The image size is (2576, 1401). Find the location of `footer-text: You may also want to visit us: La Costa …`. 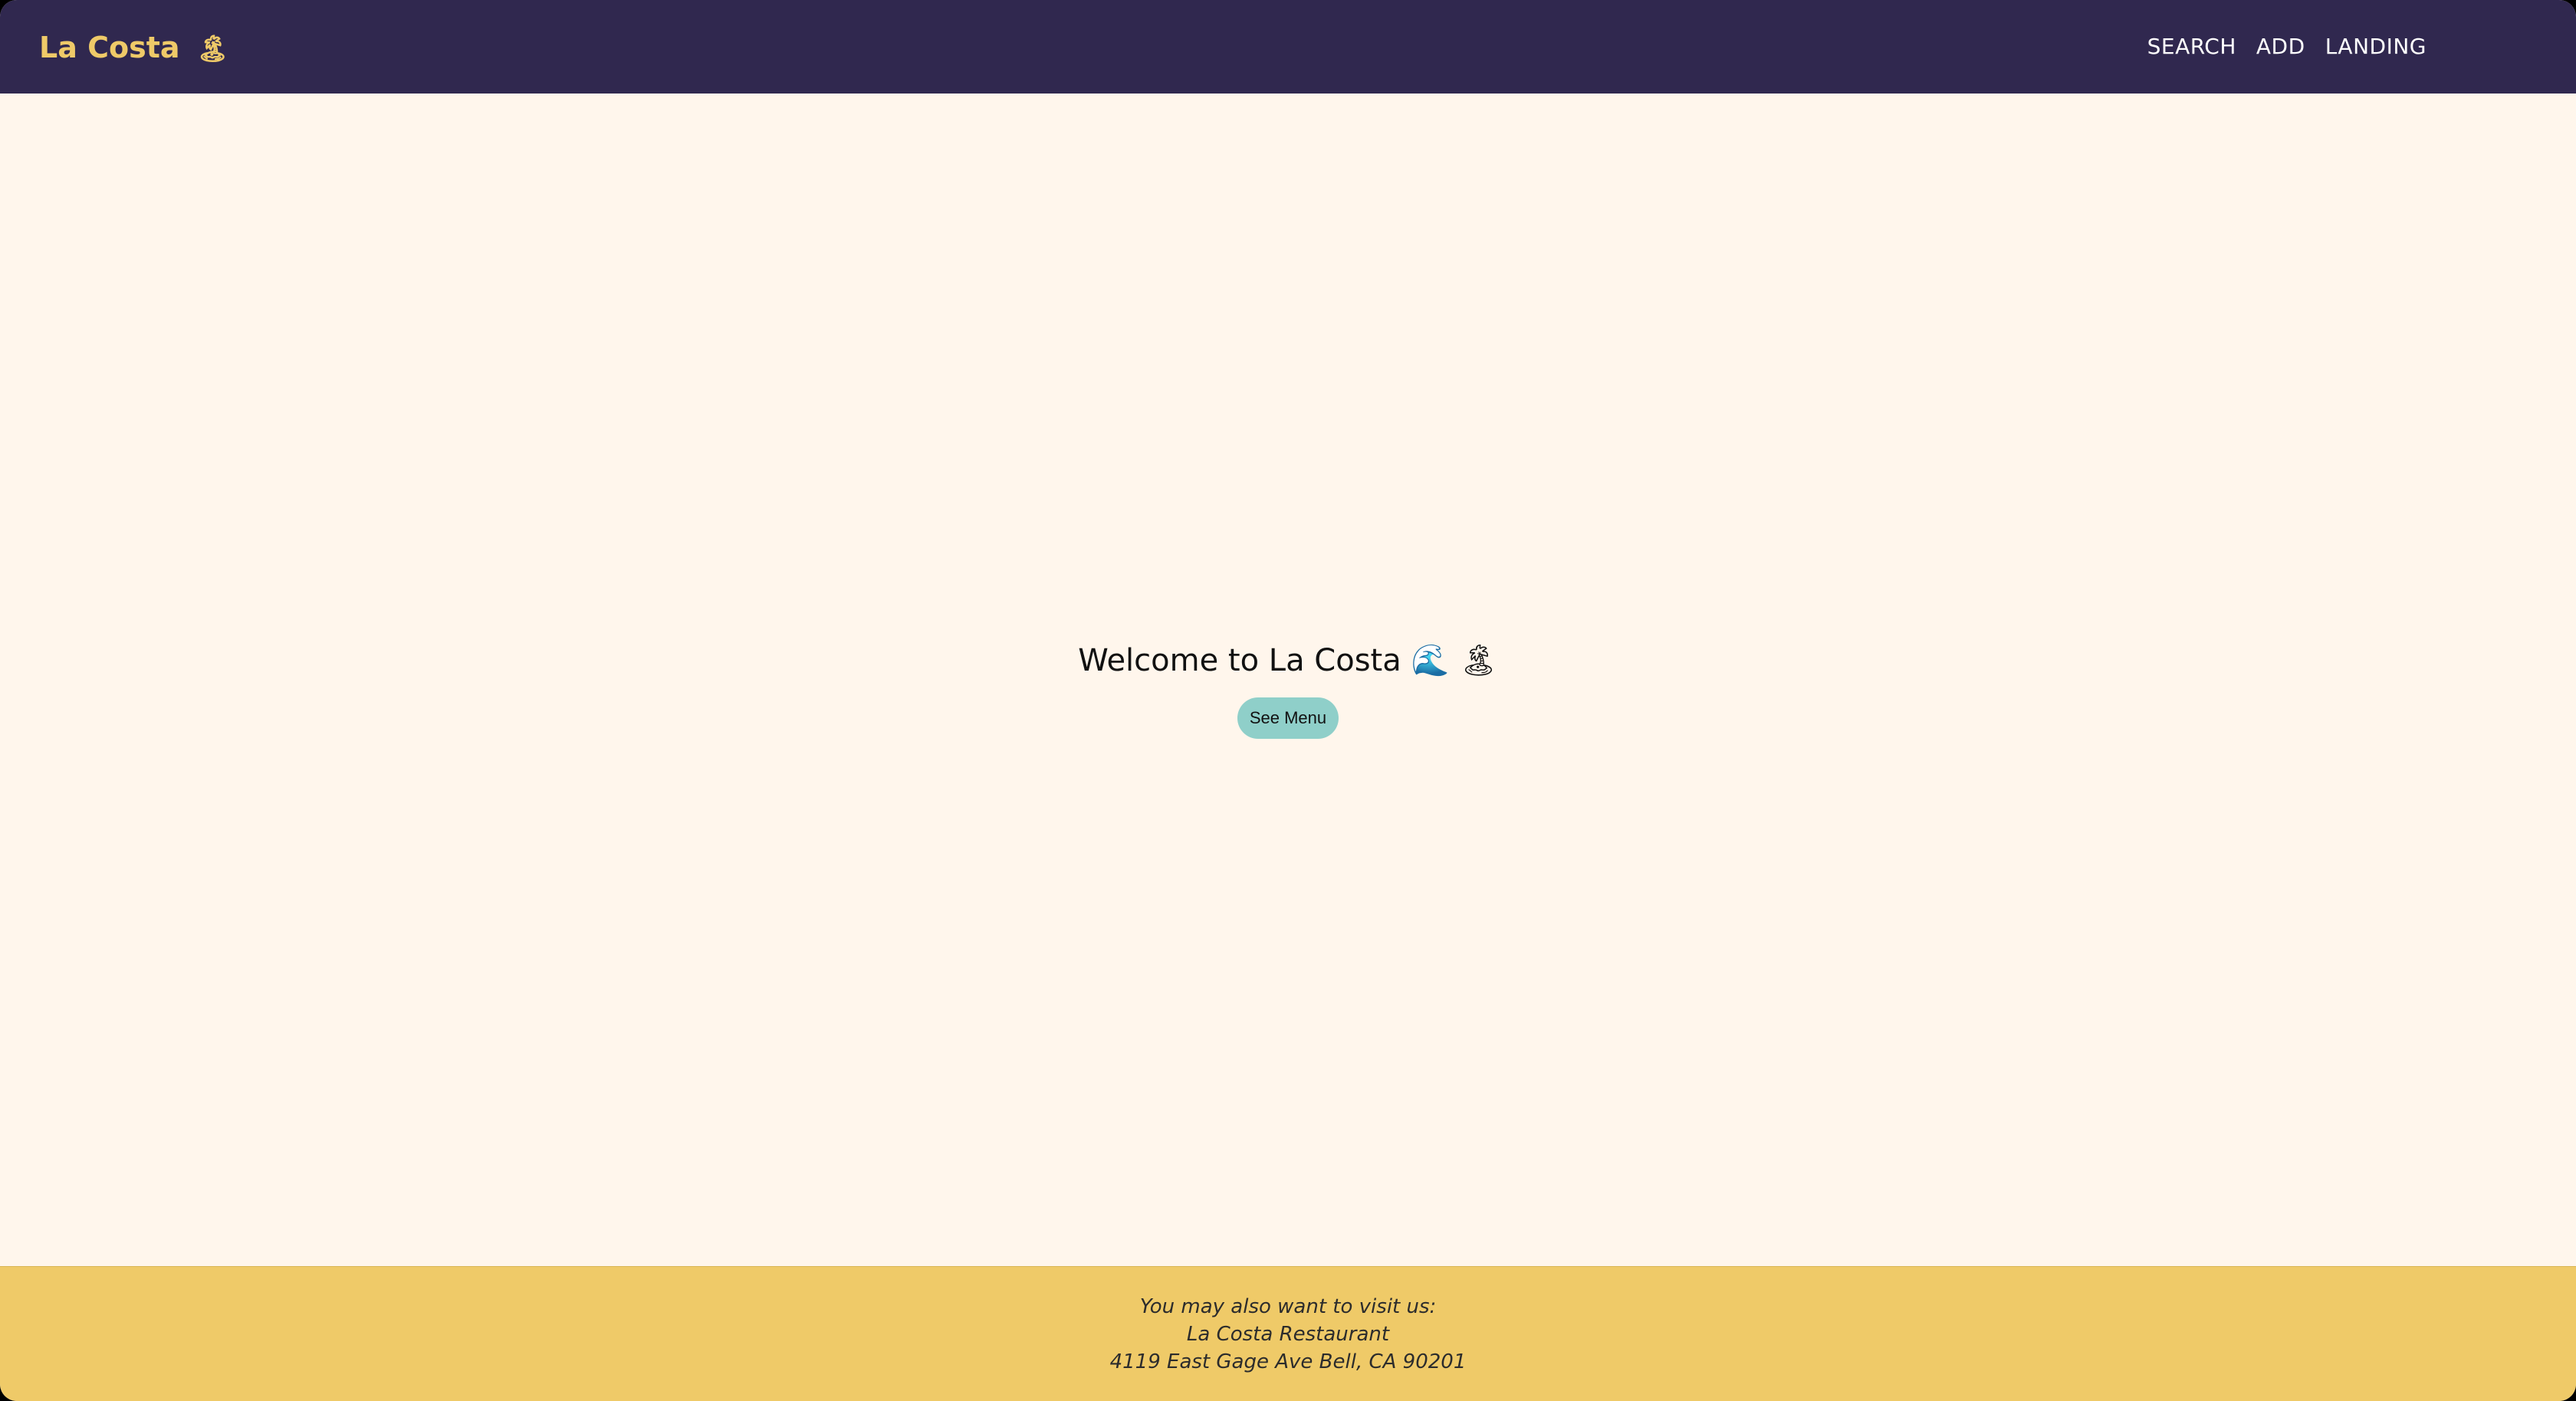

footer-text: You may also want to visit us: La Costa … is located at coordinates (1288, 1321).